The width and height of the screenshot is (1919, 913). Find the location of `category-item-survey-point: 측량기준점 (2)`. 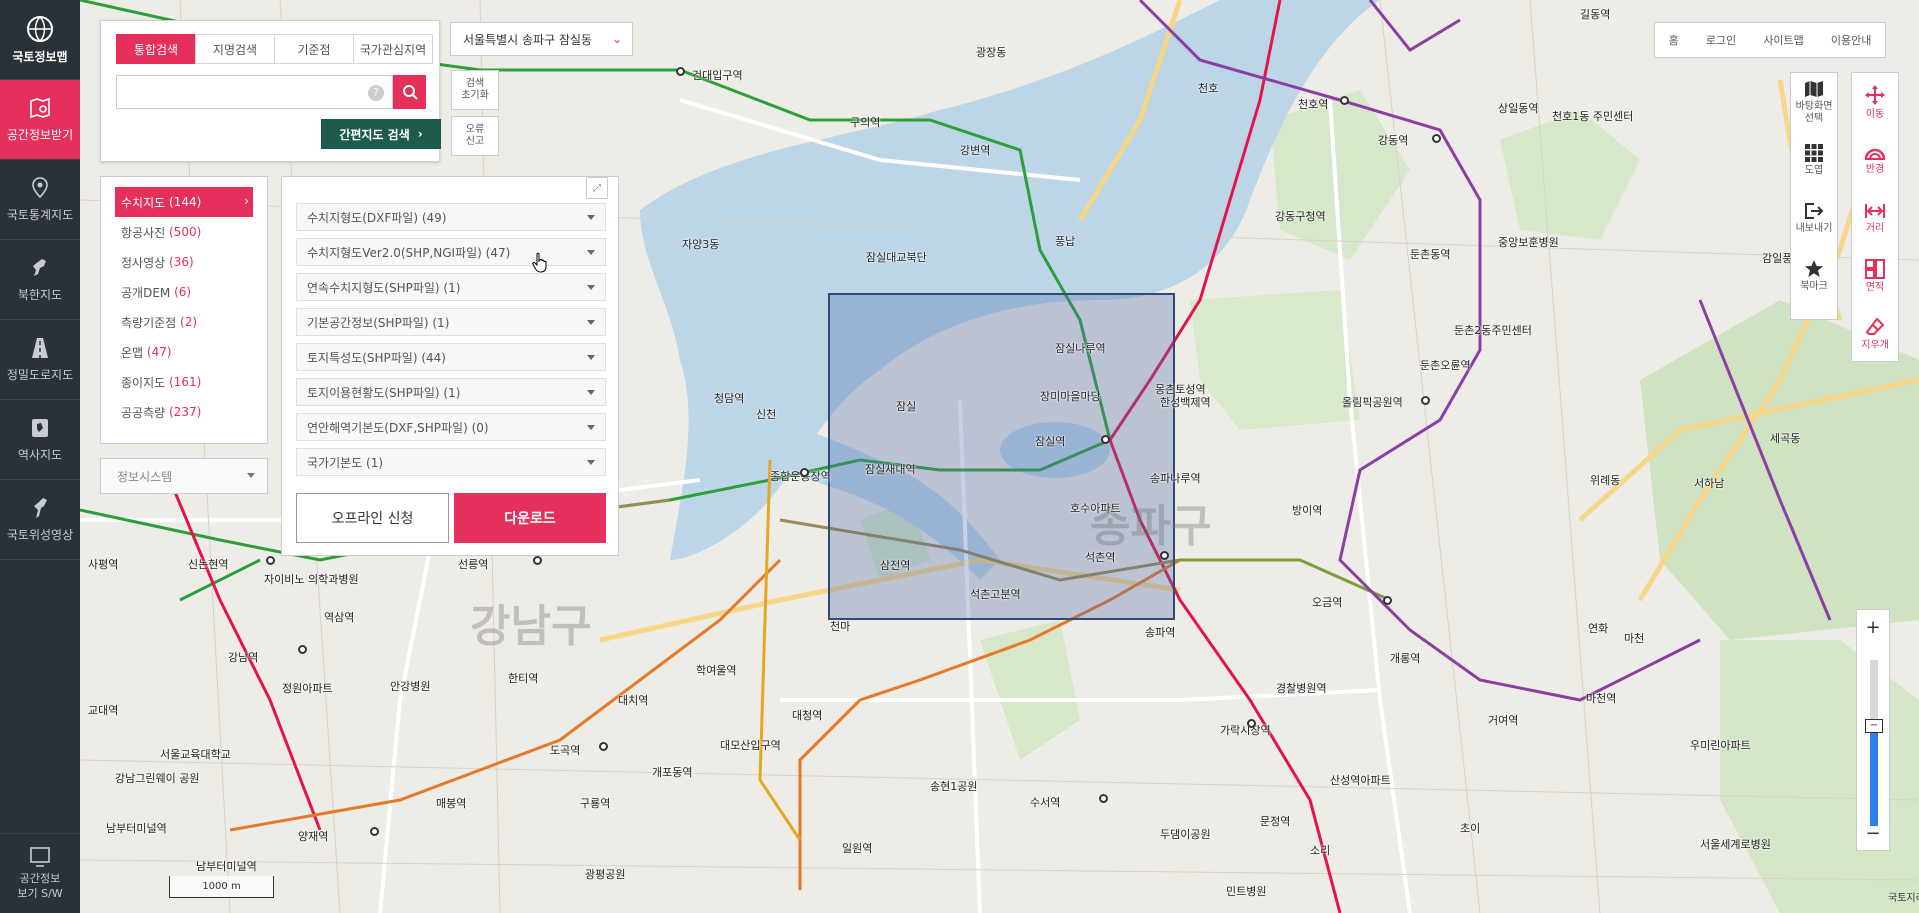

category-item-survey-point: 측량기준점 (2) is located at coordinates (184, 322).